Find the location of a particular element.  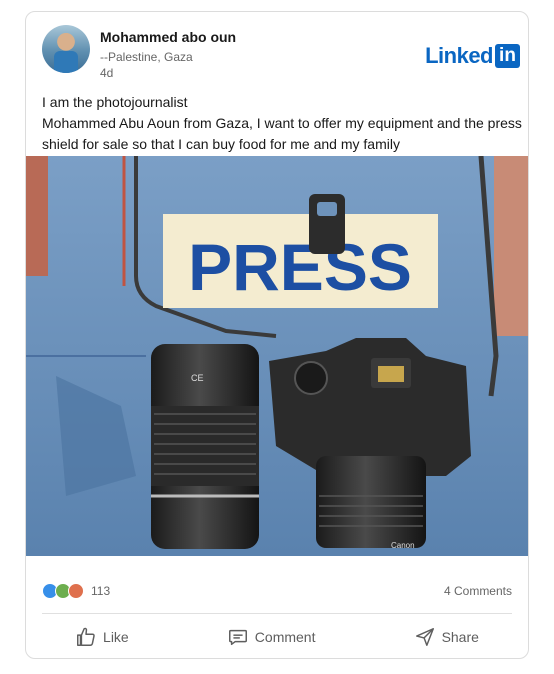

love-icon is located at coordinates (76, 591).